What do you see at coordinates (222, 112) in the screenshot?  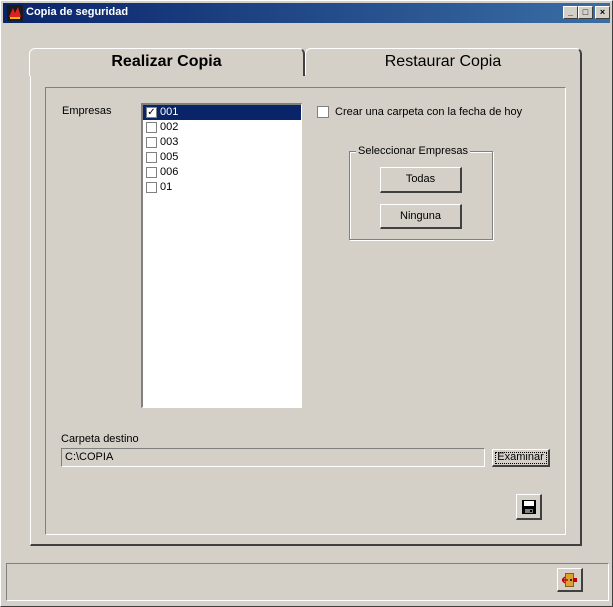 I see `list-item: ✓ 001` at bounding box center [222, 112].